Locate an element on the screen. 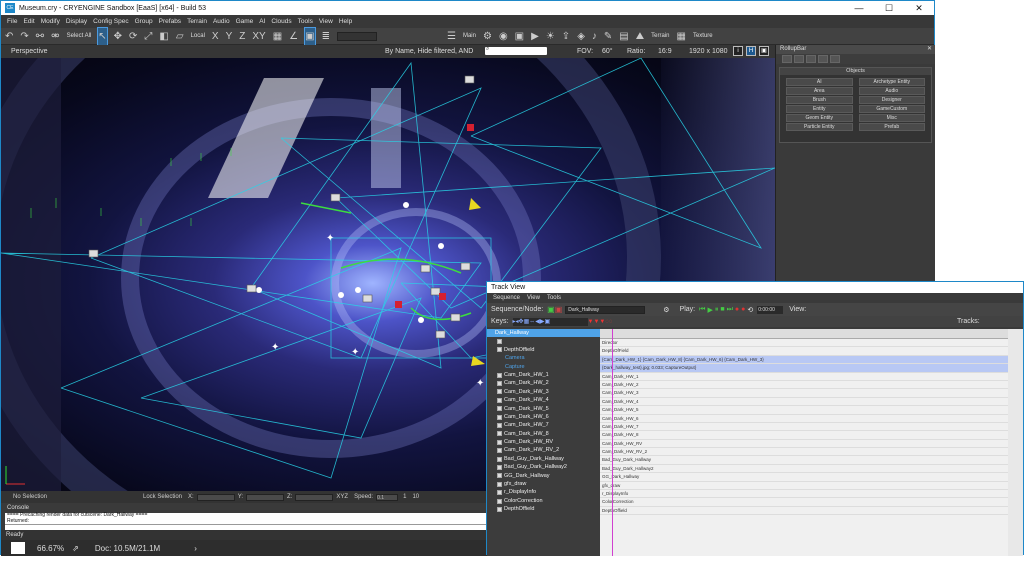  menu-display: Display is located at coordinates (76, 21).